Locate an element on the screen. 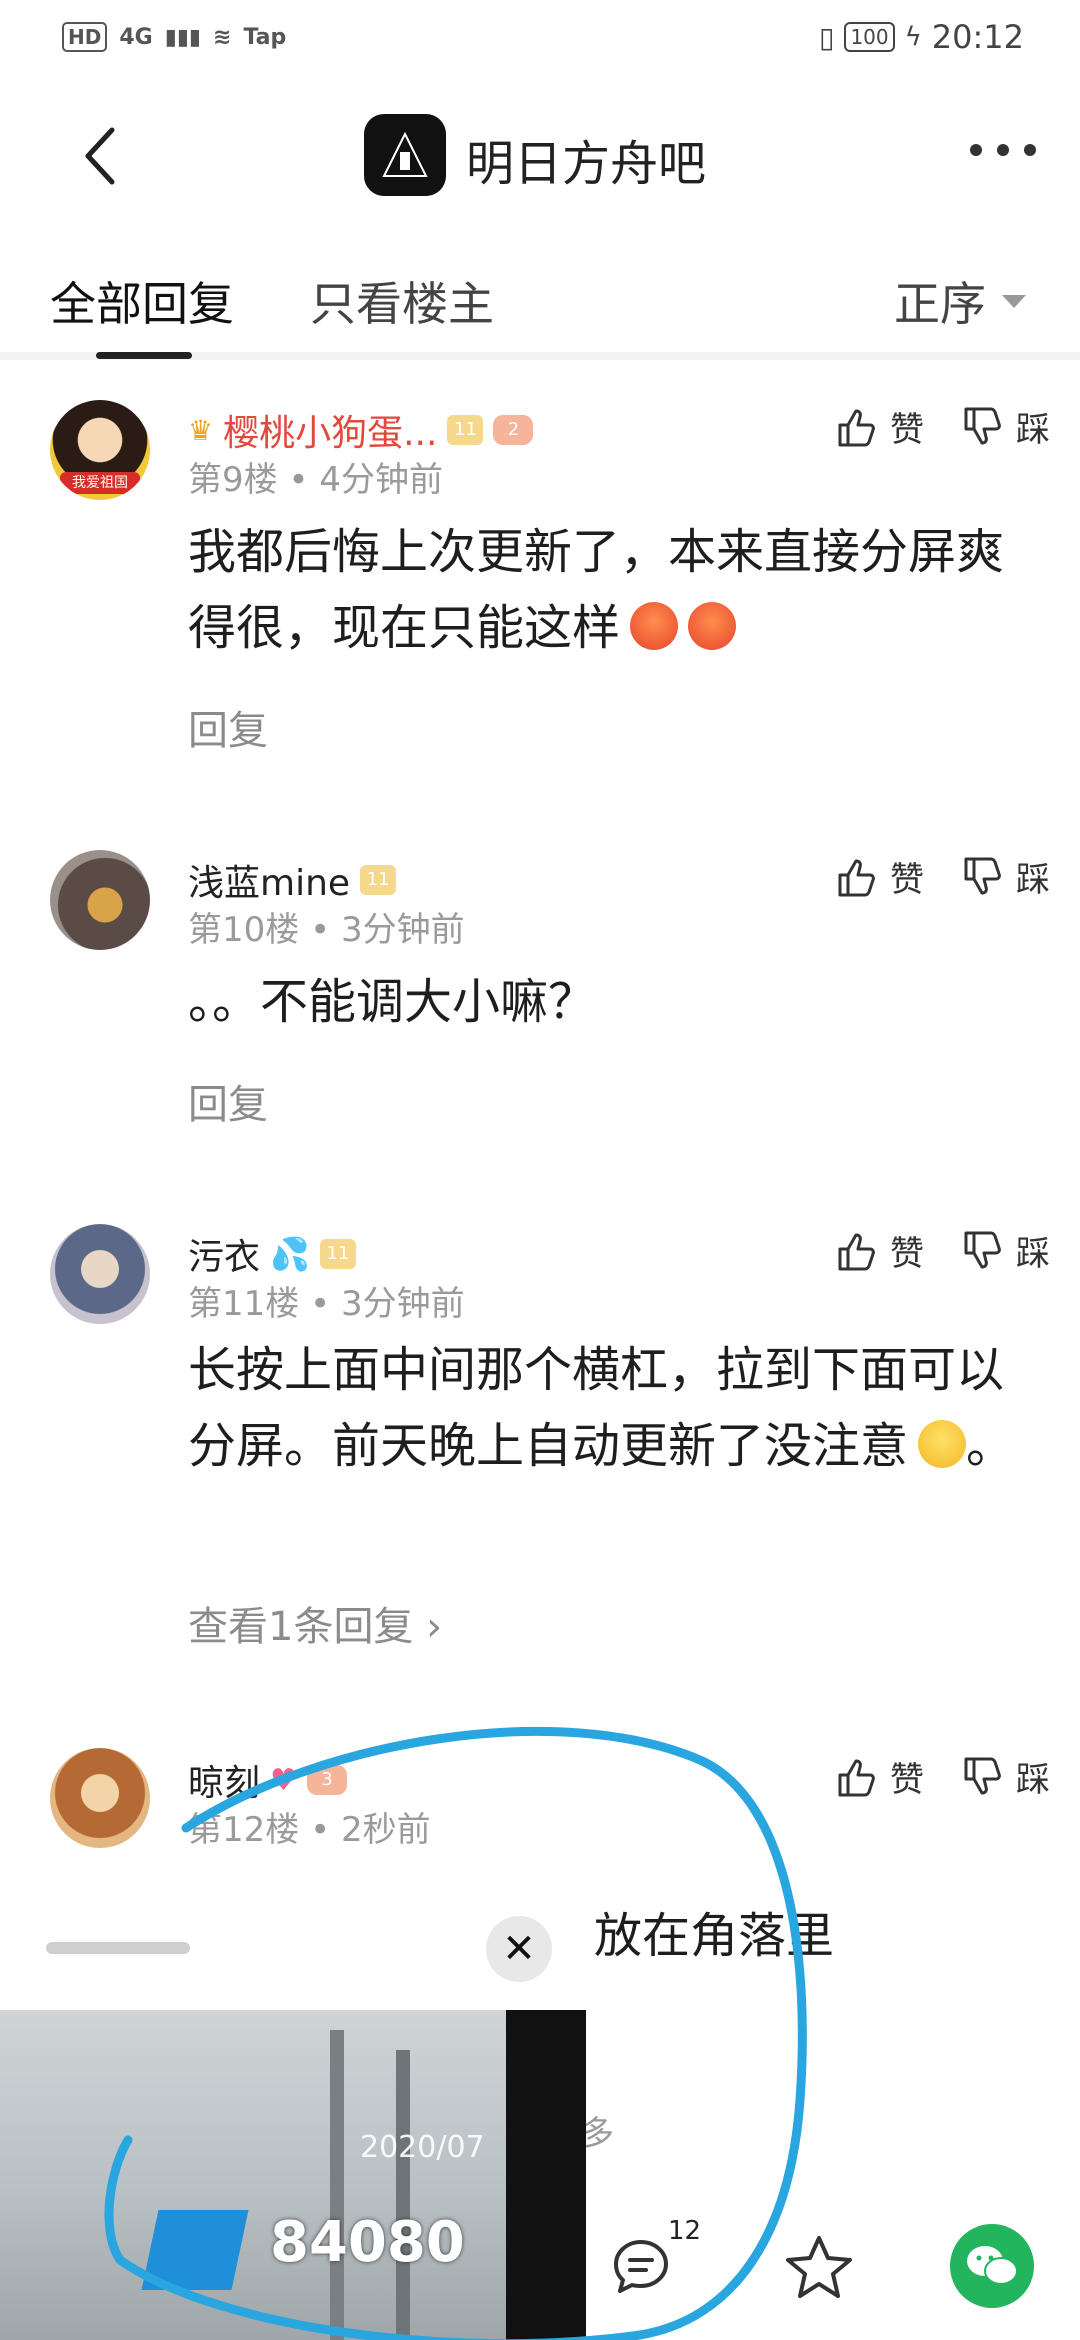  sort-dropdown: 正序 is located at coordinates (960, 301).